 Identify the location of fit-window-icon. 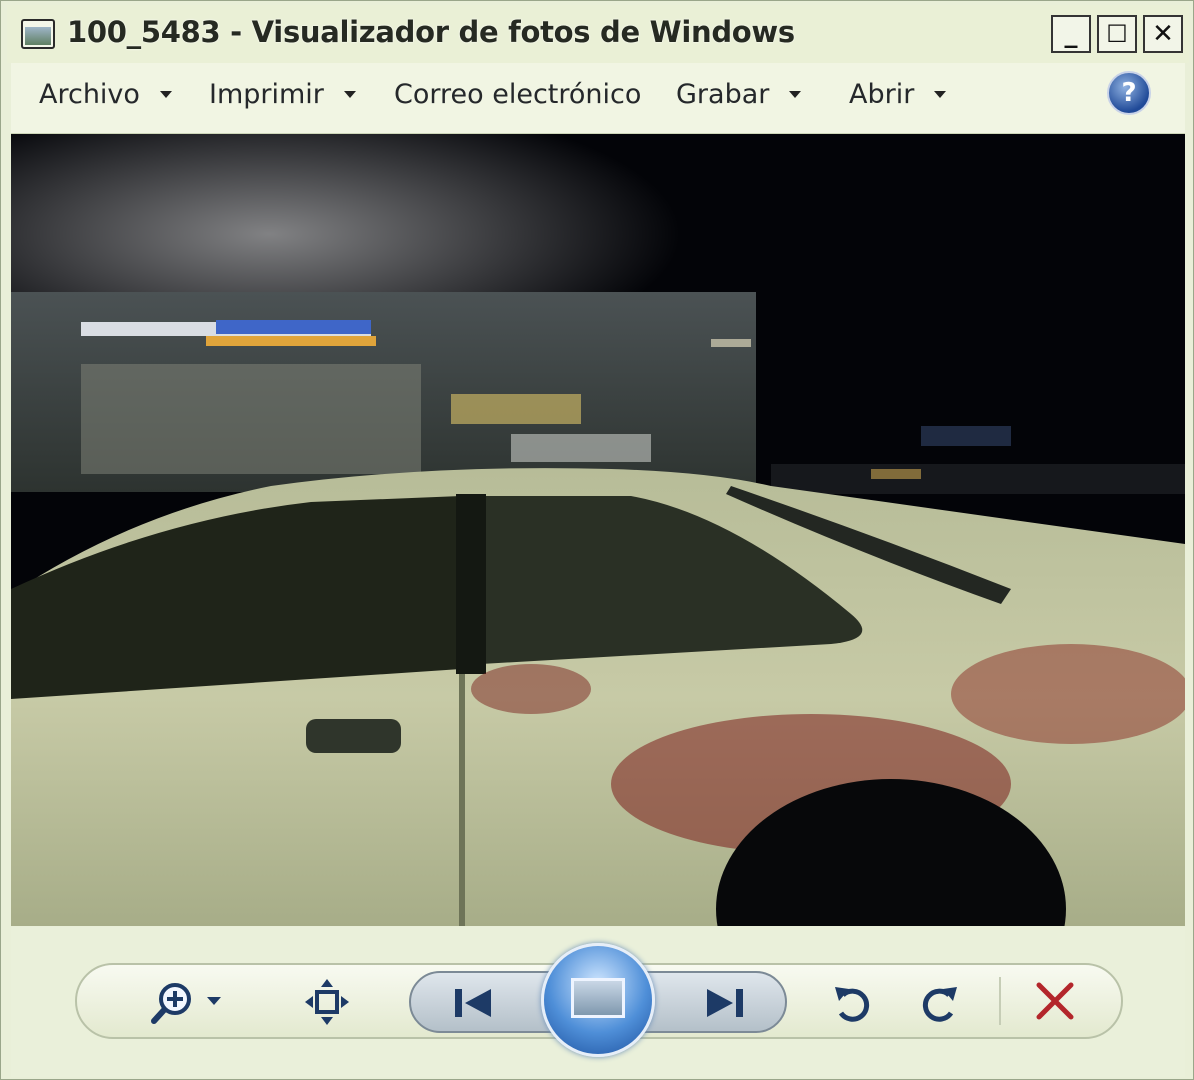
(327, 1002).